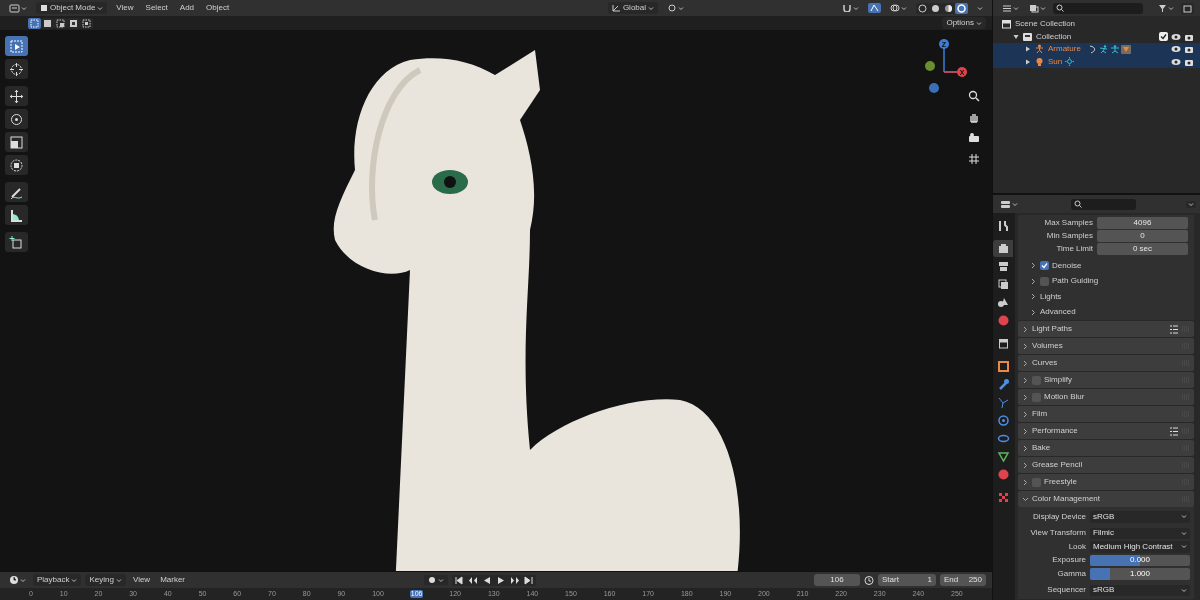  I want to click on menu-item: Marker, so click(173, 580).